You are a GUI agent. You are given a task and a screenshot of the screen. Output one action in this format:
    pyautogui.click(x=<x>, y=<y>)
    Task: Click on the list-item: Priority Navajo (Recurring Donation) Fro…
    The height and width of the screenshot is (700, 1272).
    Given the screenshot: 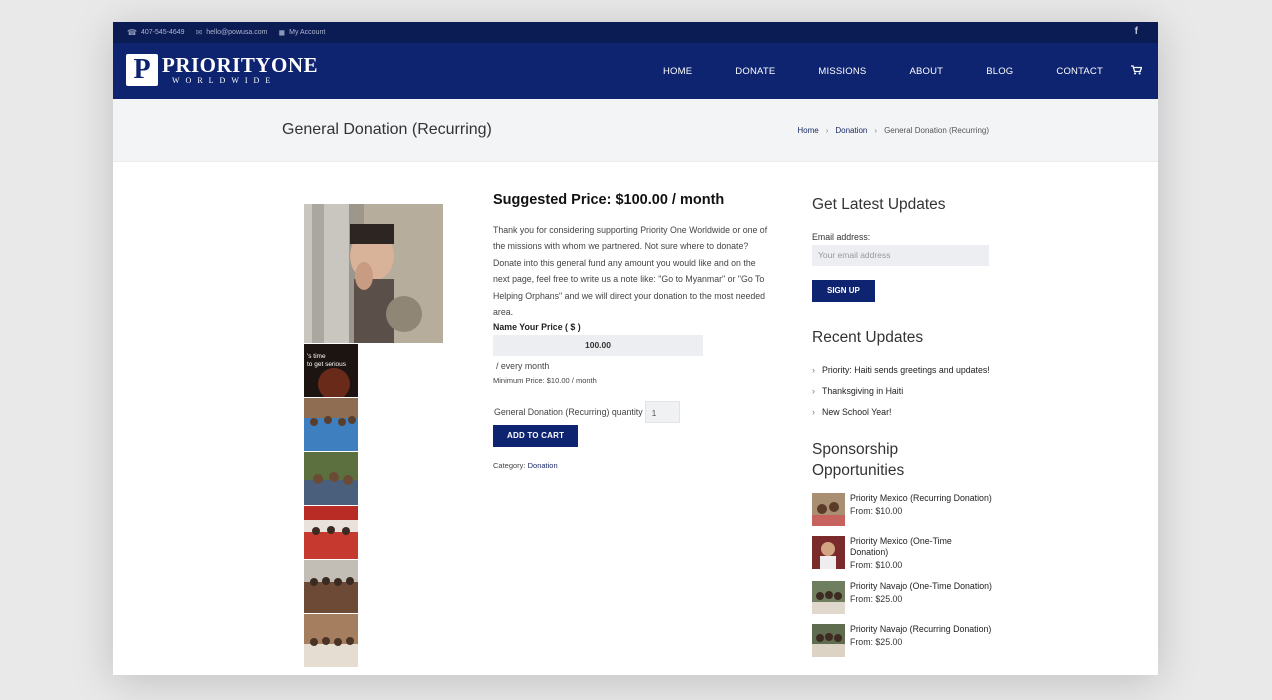 What is the action you would take?
    pyautogui.click(x=902, y=640)
    